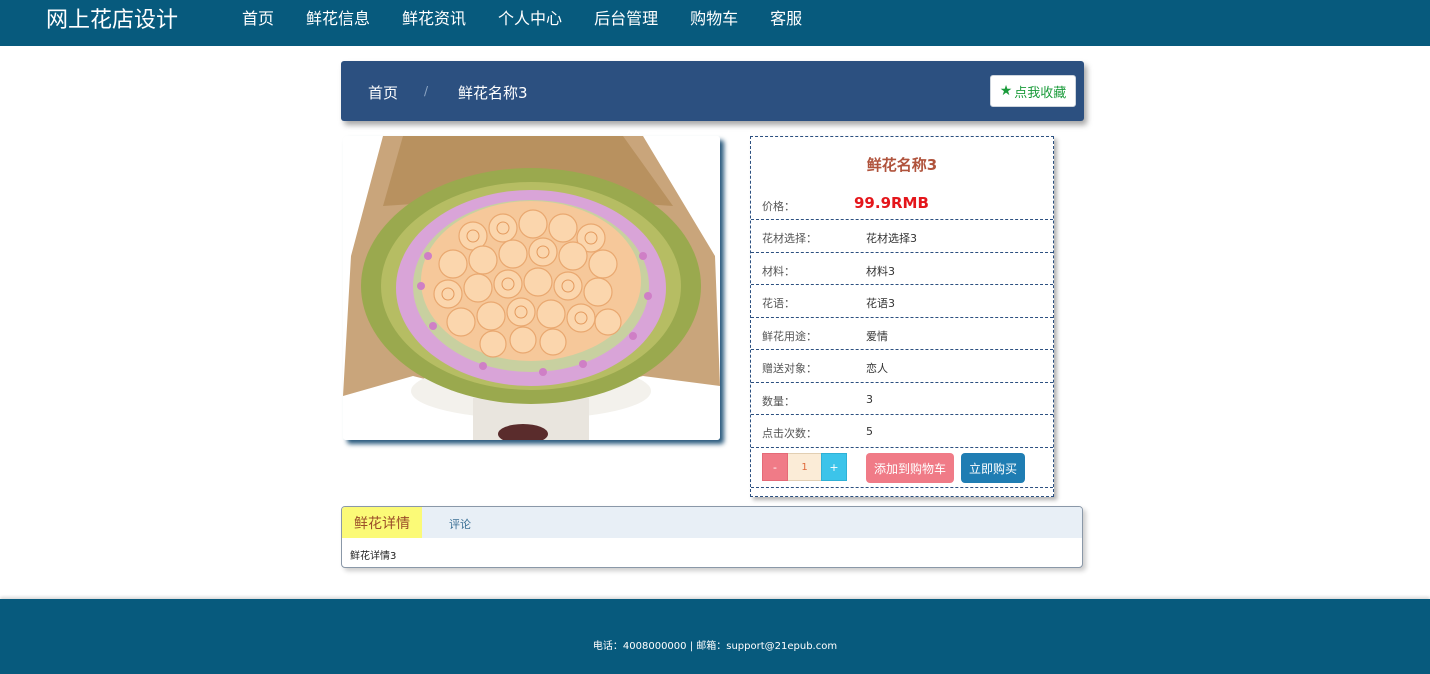  Describe the element at coordinates (338, 27) in the screenshot. I see `nav-item-flower-info: 鲜花信息` at that location.